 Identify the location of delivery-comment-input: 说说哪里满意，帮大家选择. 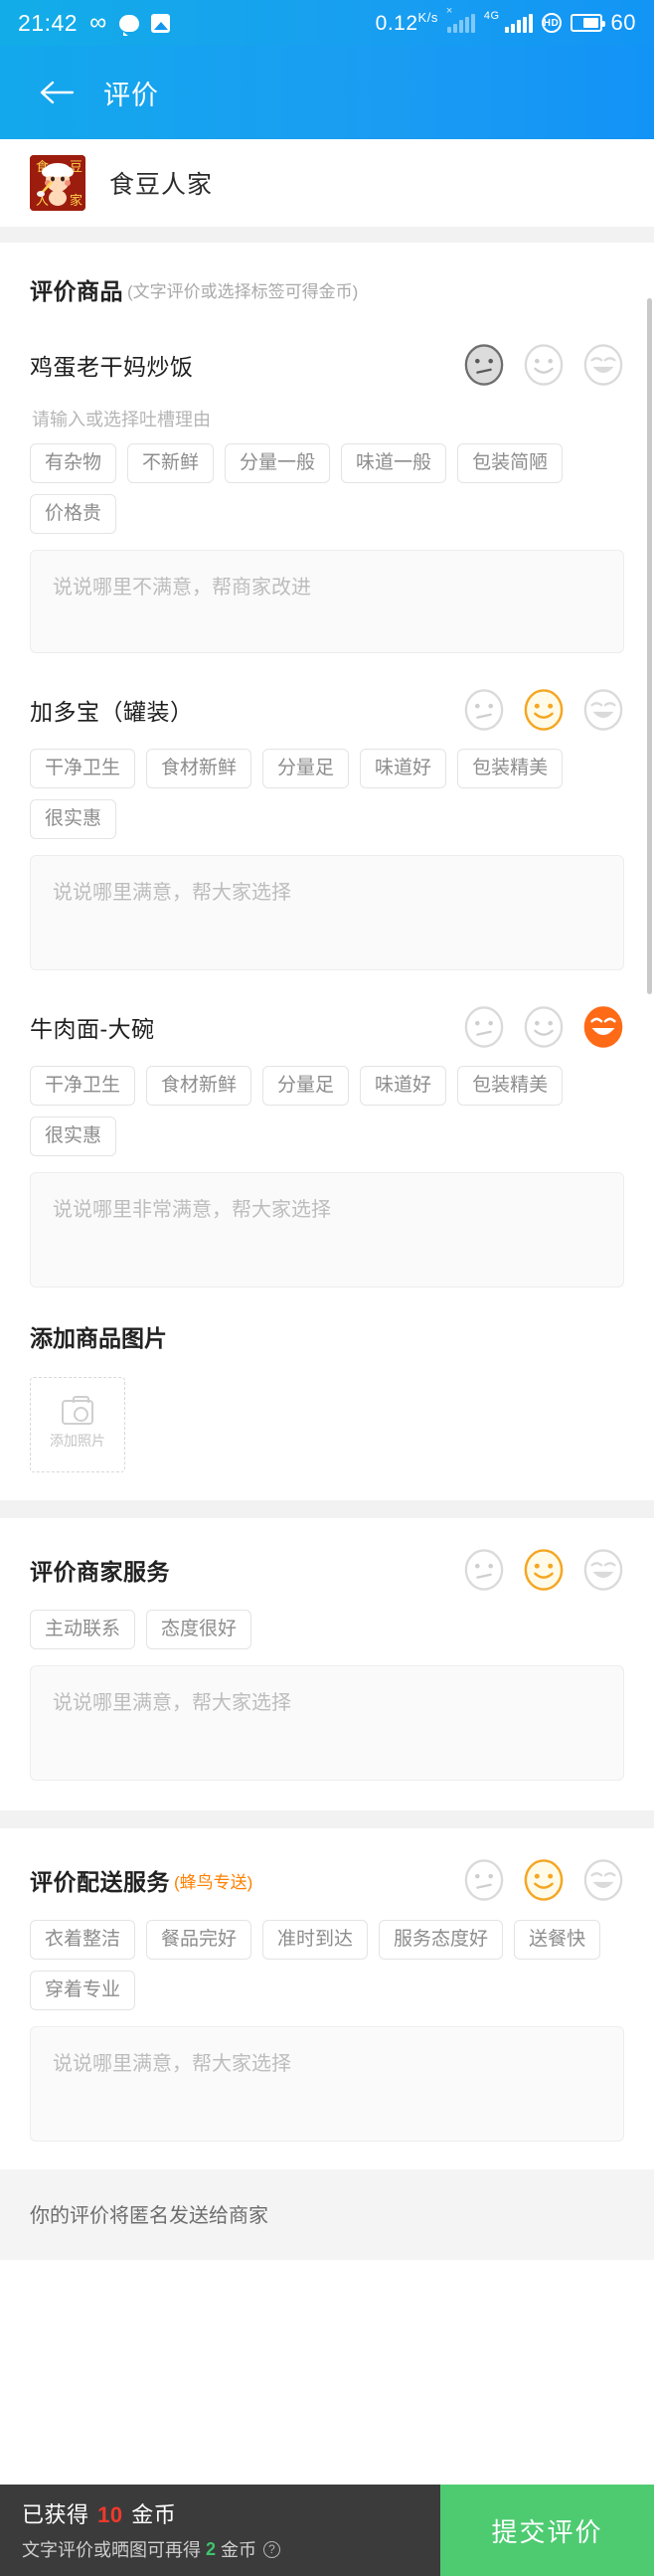
(327, 2084).